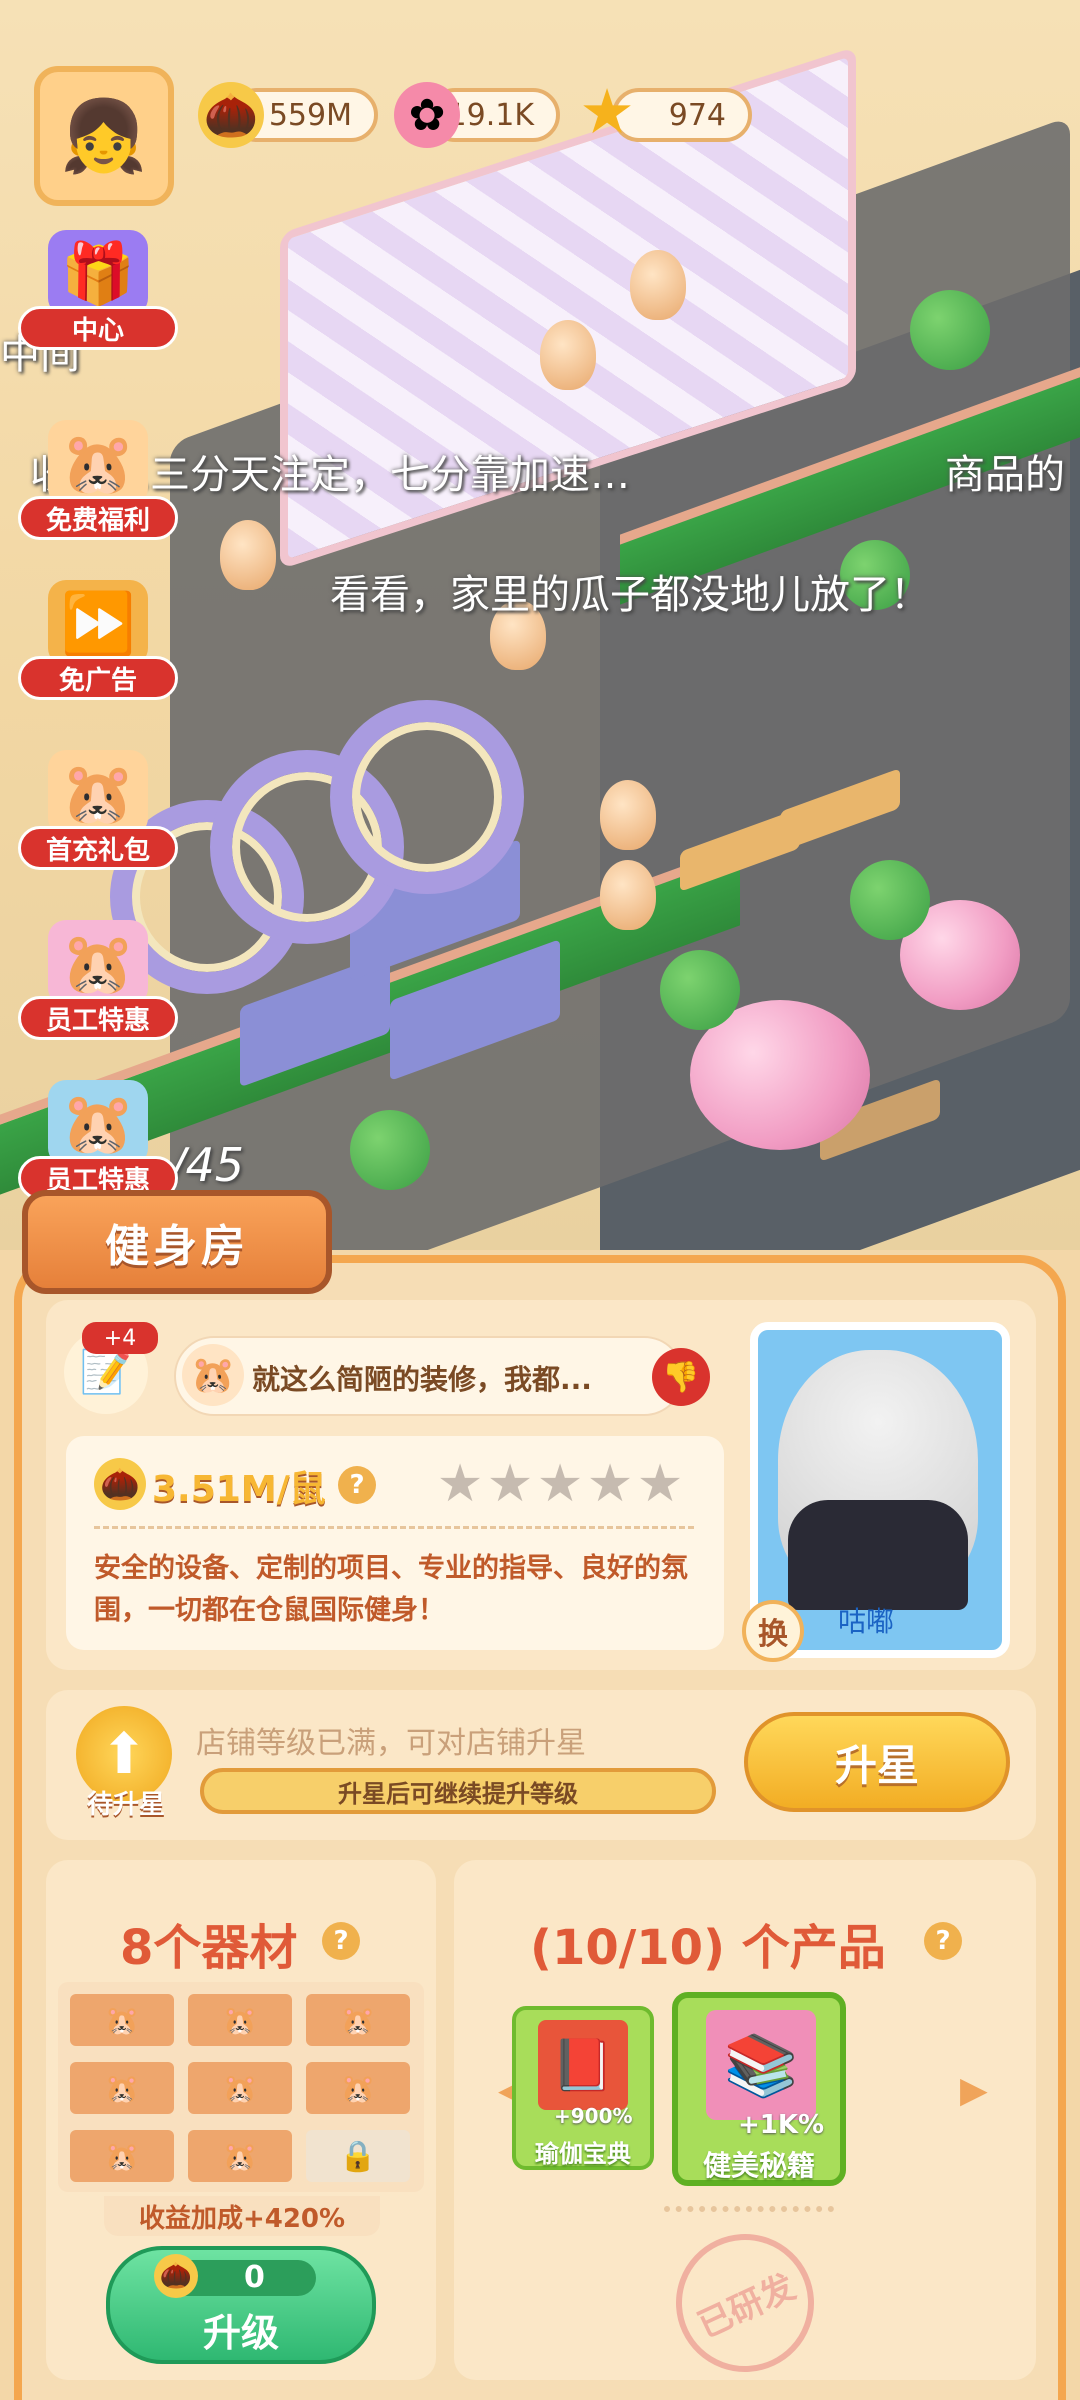 This screenshot has height=2400, width=1080. I want to click on income-rate: 3.51M/鼠, so click(239, 1489).